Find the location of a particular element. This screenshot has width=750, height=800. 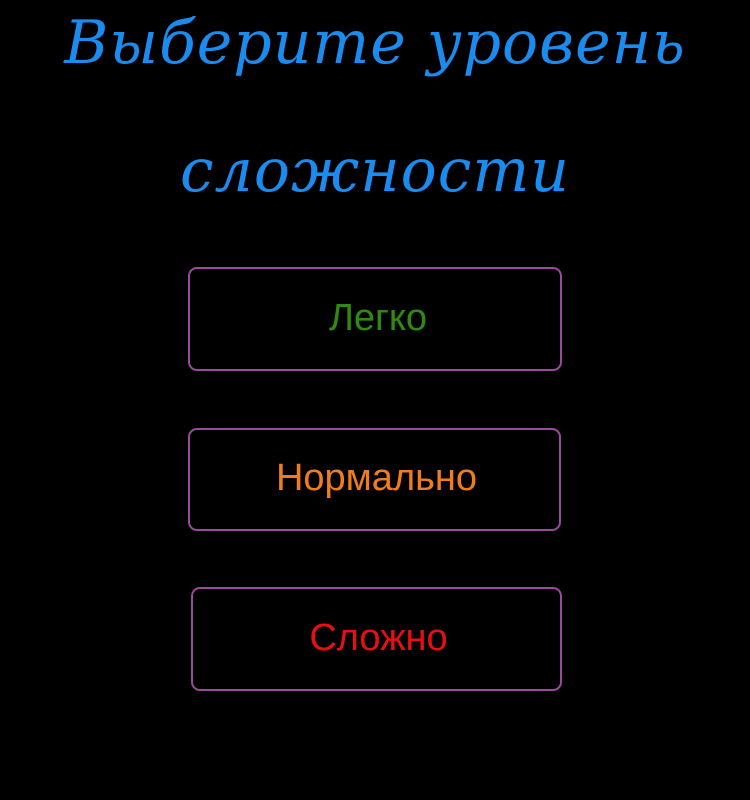

easy-button-label: Легко is located at coordinates (378, 318).